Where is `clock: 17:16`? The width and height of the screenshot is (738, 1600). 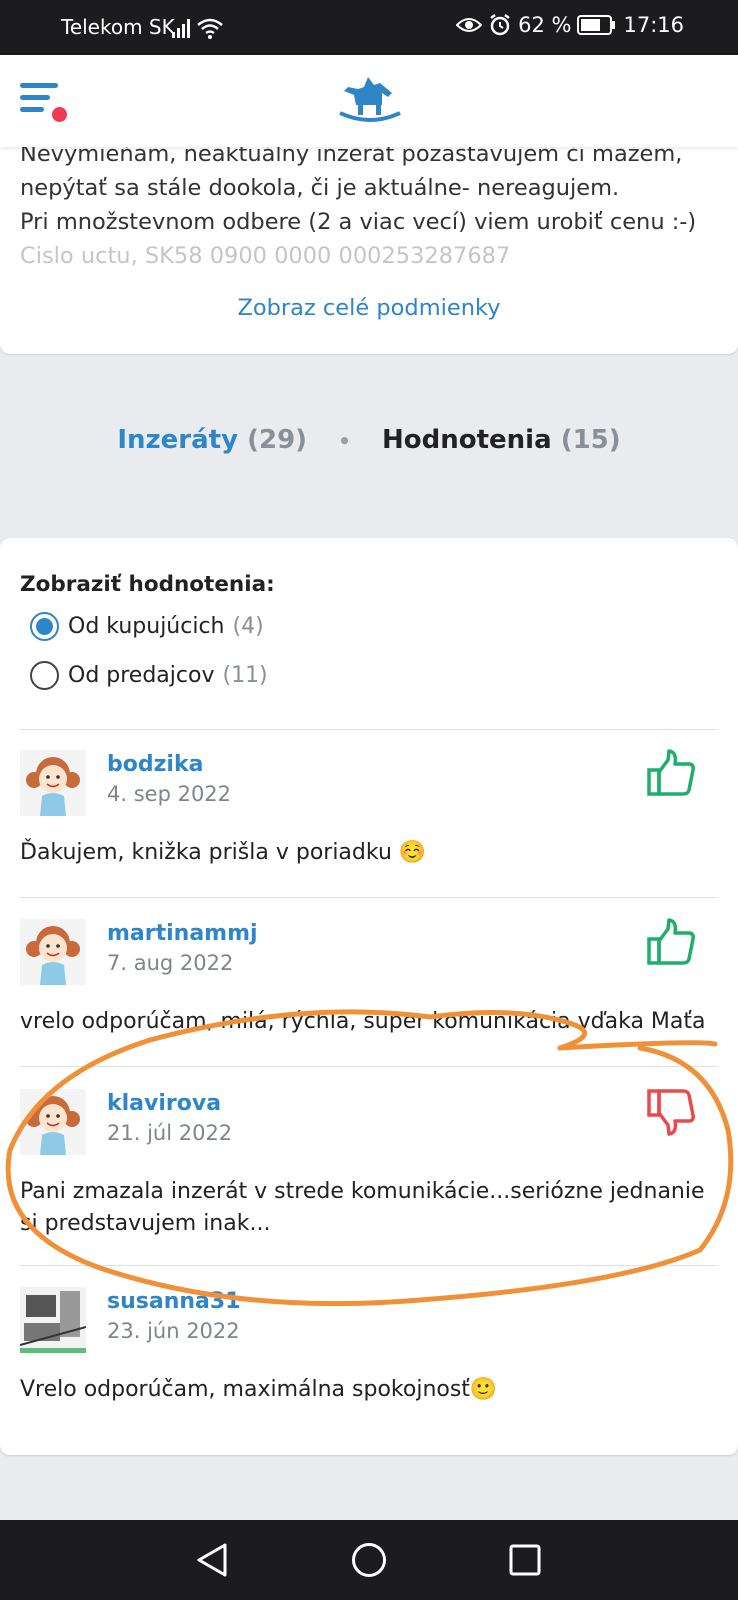
clock: 17:16 is located at coordinates (653, 25).